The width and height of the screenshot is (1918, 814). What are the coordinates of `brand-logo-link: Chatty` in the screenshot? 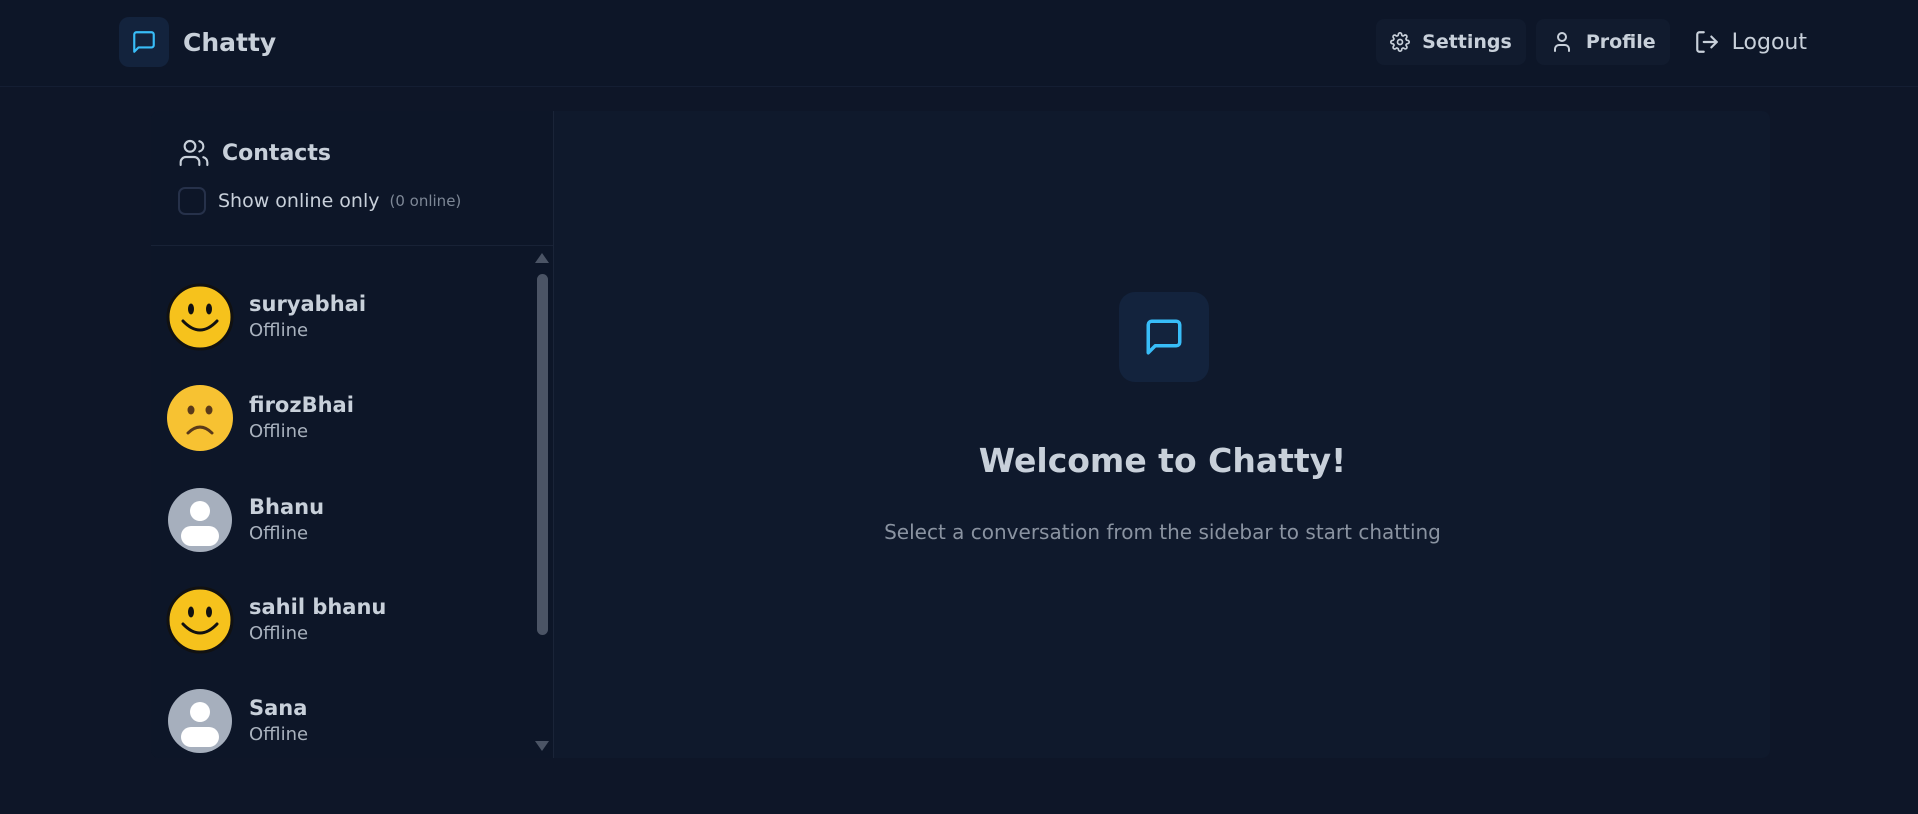 It's located at (197, 42).